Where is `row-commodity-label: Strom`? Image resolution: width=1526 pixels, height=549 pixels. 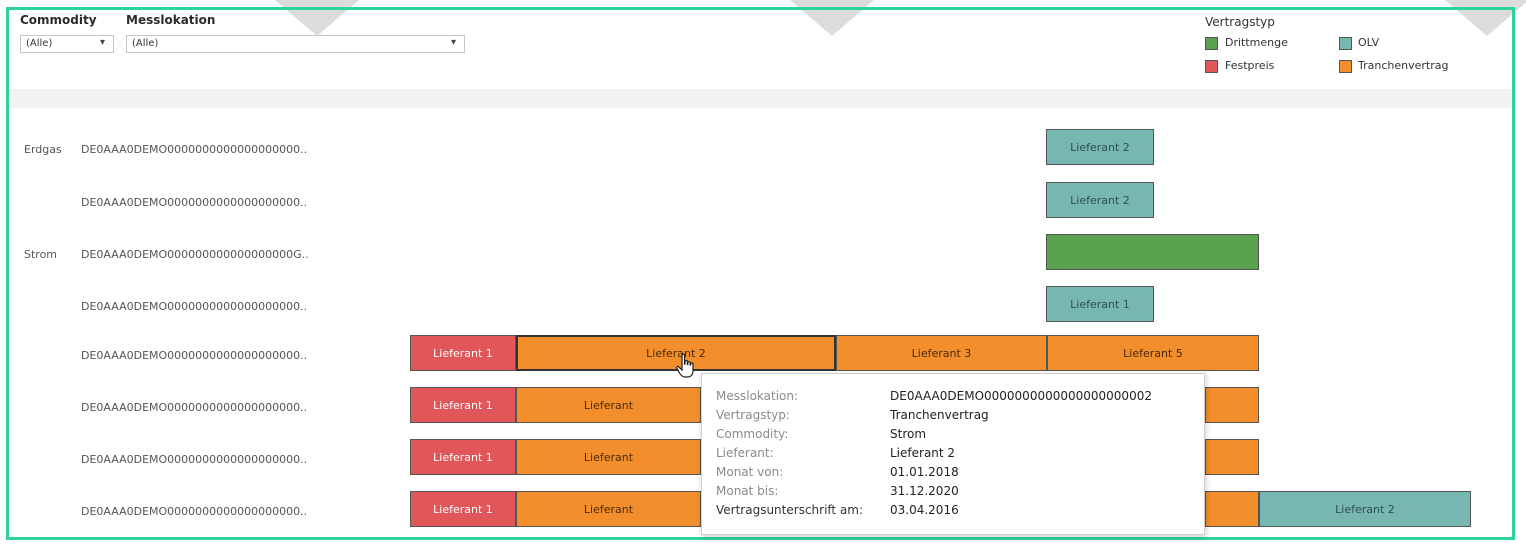 row-commodity-label: Strom is located at coordinates (41, 254).